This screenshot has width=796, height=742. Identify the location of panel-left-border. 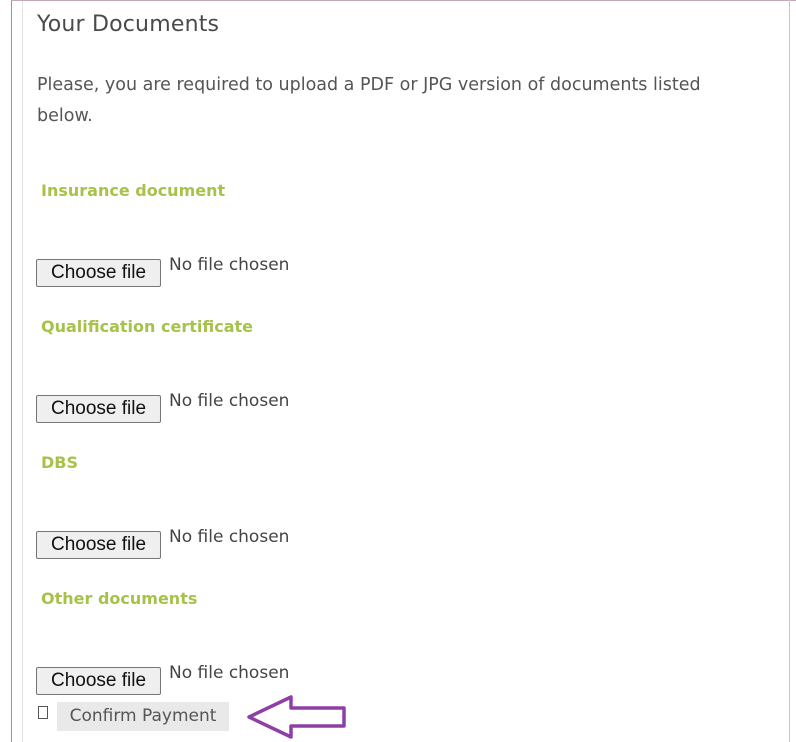
(11, 371).